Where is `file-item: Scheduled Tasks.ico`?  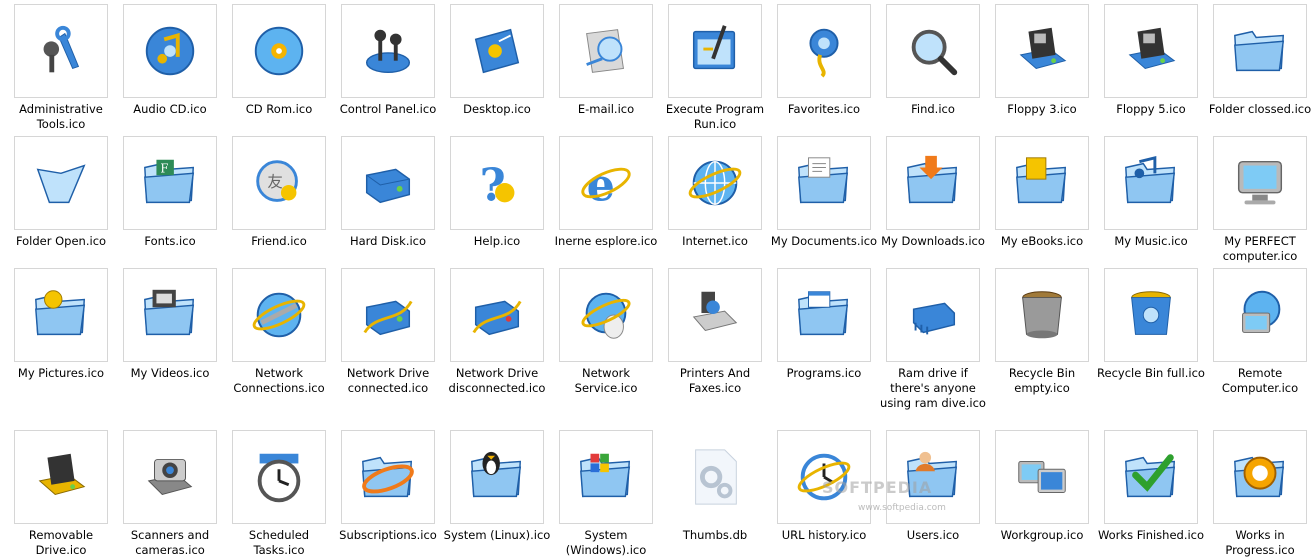
file-item: Scheduled Tasks.ico is located at coordinates (279, 494).